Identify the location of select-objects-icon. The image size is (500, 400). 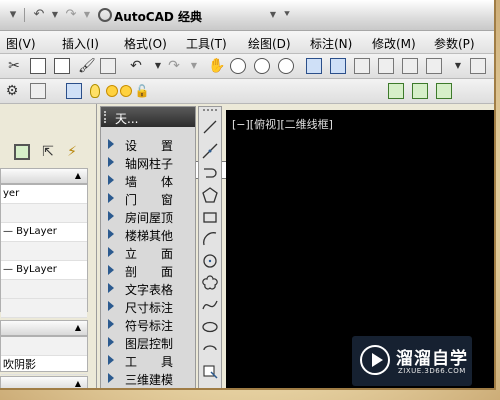
(22, 152).